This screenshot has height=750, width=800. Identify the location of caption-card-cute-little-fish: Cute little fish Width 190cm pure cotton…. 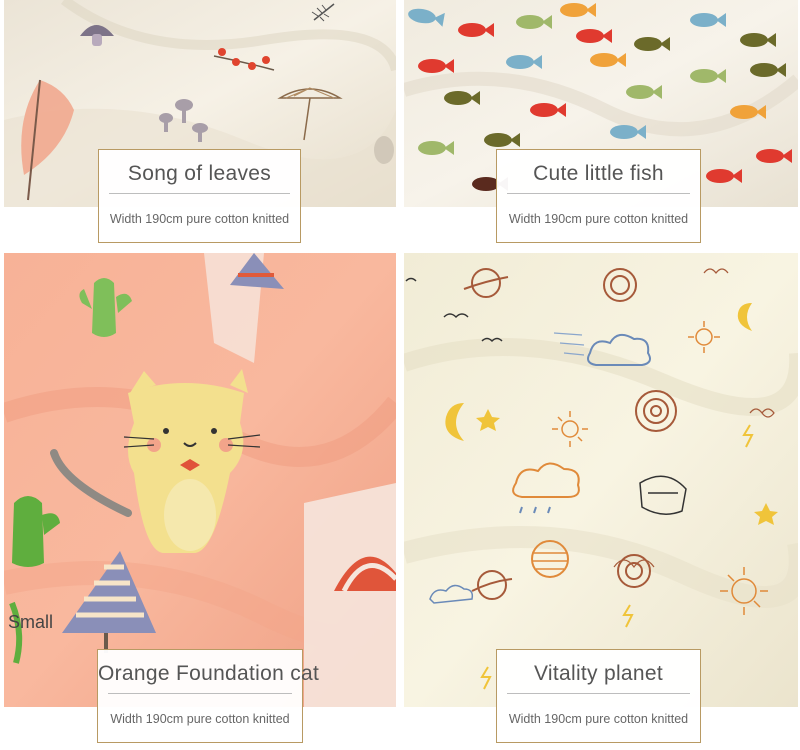
(598, 196).